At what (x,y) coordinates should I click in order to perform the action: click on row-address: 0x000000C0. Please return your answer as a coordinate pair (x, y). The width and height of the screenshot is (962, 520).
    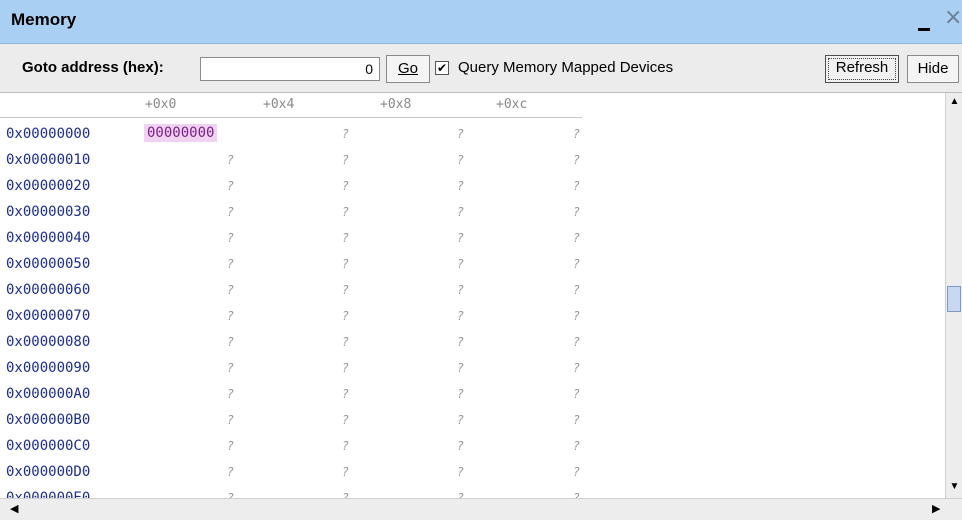
    Looking at the image, I should click on (48, 446).